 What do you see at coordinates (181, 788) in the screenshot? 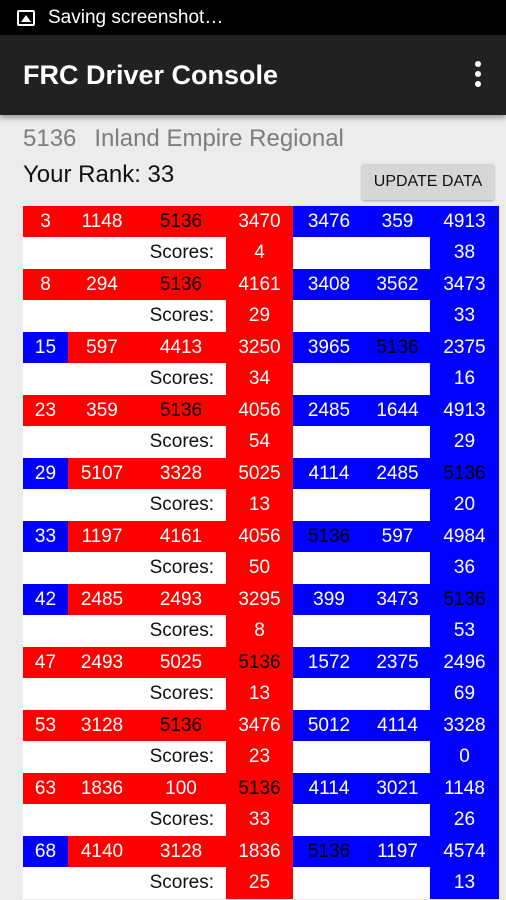
I see `red-team: 100` at bounding box center [181, 788].